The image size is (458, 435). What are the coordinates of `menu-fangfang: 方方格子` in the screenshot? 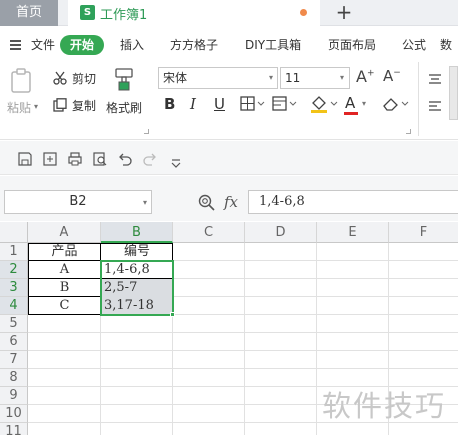 It's located at (194, 44).